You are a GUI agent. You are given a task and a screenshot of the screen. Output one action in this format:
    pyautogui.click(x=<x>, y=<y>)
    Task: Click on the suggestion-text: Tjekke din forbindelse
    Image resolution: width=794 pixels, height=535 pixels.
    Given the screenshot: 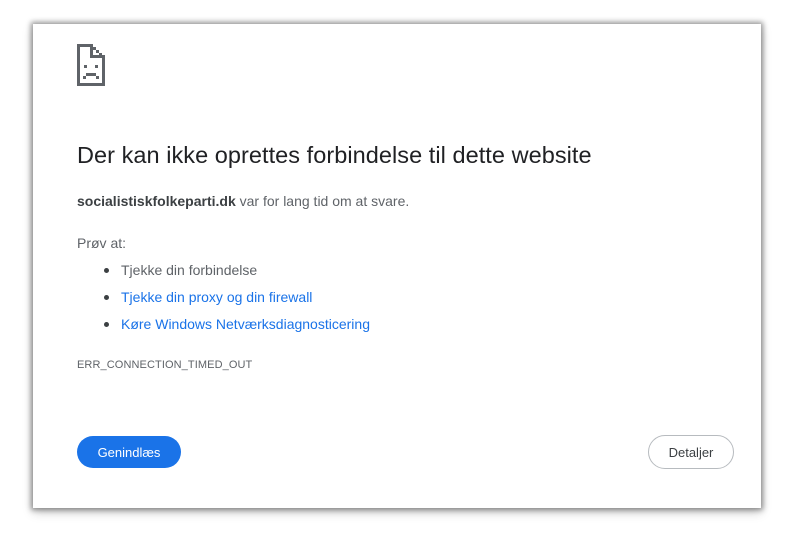 What is the action you would take?
    pyautogui.click(x=189, y=270)
    